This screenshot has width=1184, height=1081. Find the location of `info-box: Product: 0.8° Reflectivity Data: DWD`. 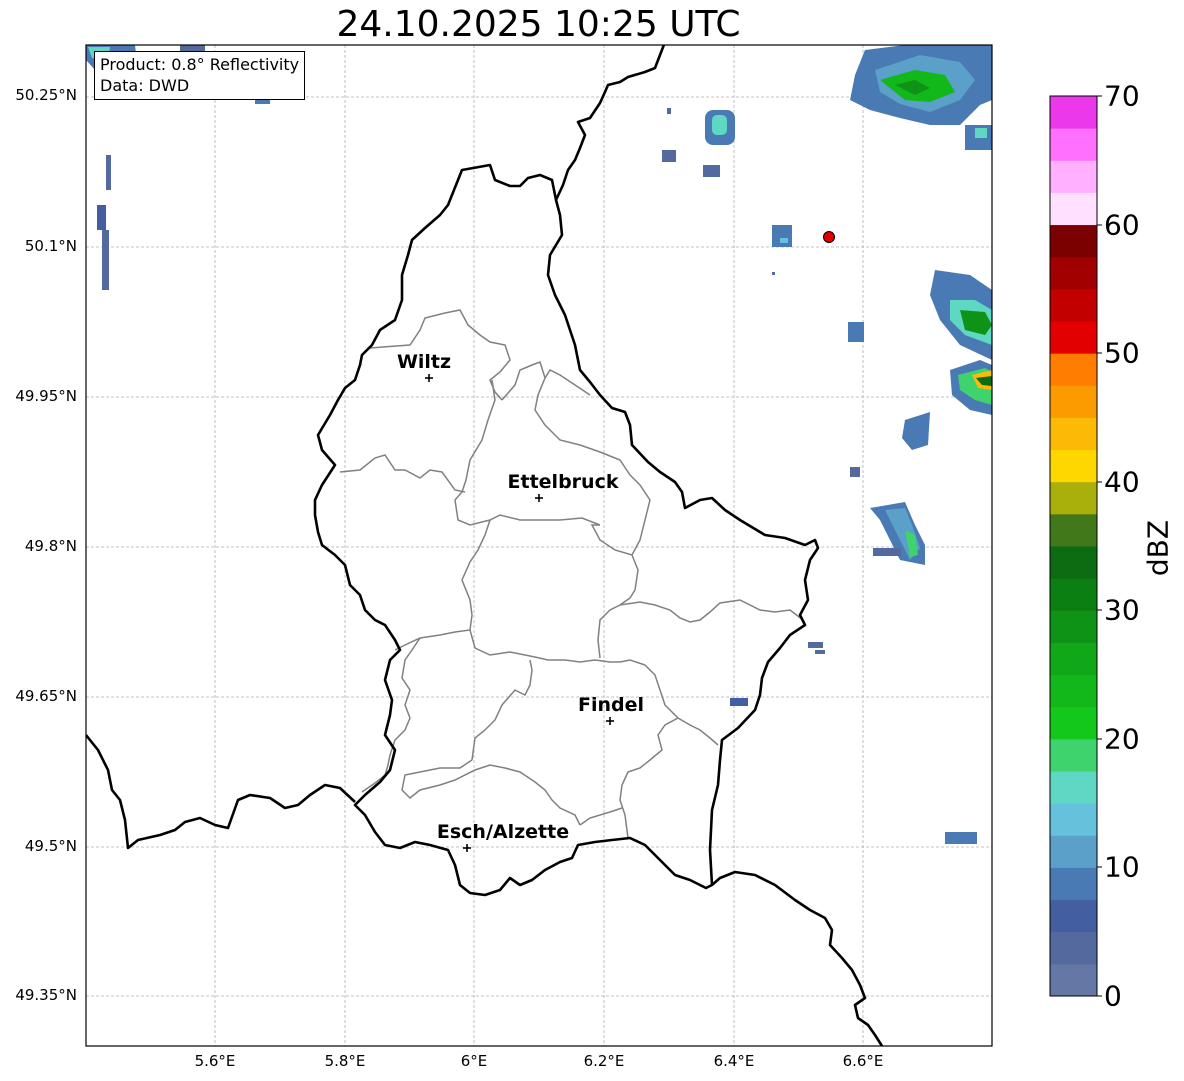

info-box: Product: 0.8° Reflectivity Data: DWD is located at coordinates (200, 75).